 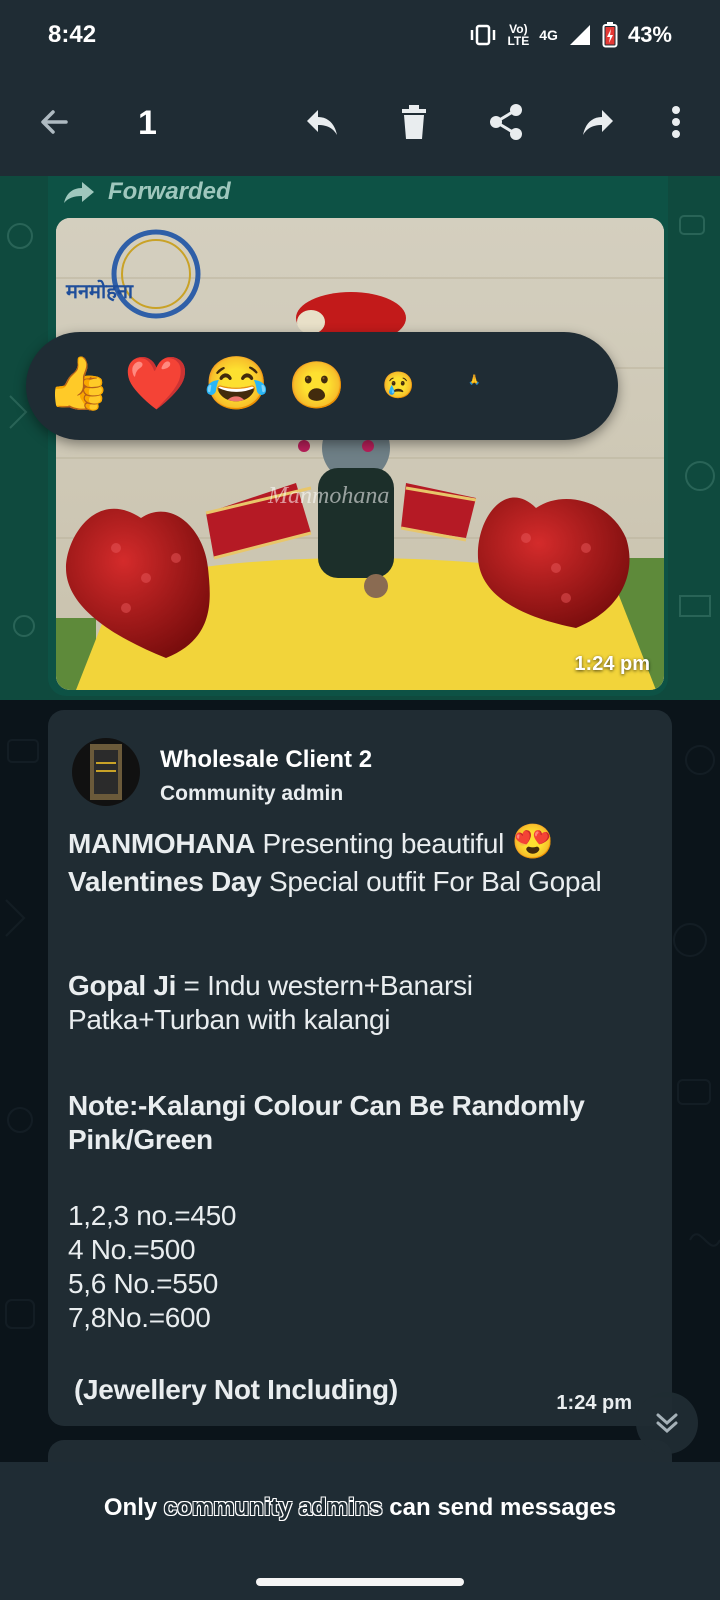 I want to click on double-chevron-down-icon, so click(x=667, y=1423).